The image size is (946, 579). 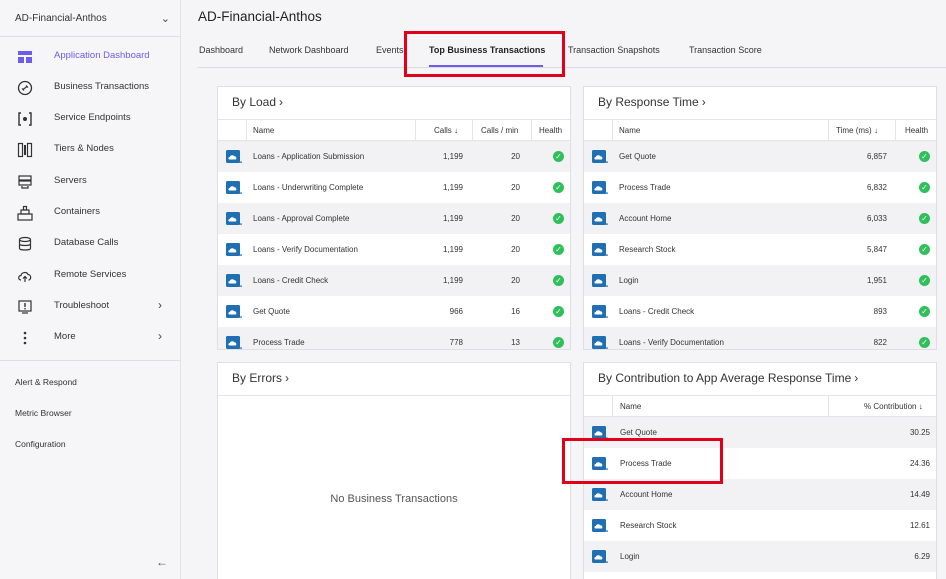 I want to click on transaction-name-link: Loans - Approval Complete, so click(x=301, y=218).